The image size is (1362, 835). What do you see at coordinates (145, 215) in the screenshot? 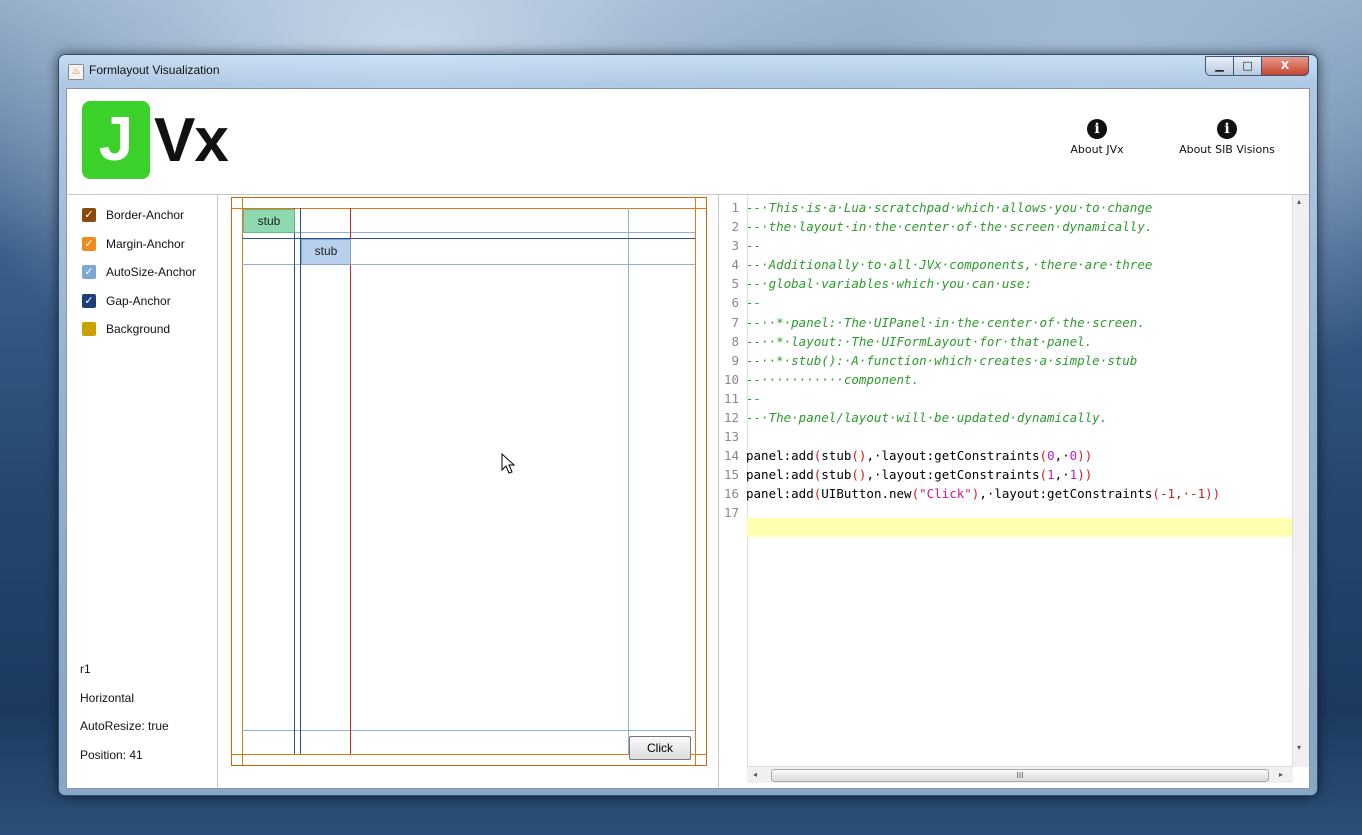
I see `legend-label: Border-Anchor` at bounding box center [145, 215].